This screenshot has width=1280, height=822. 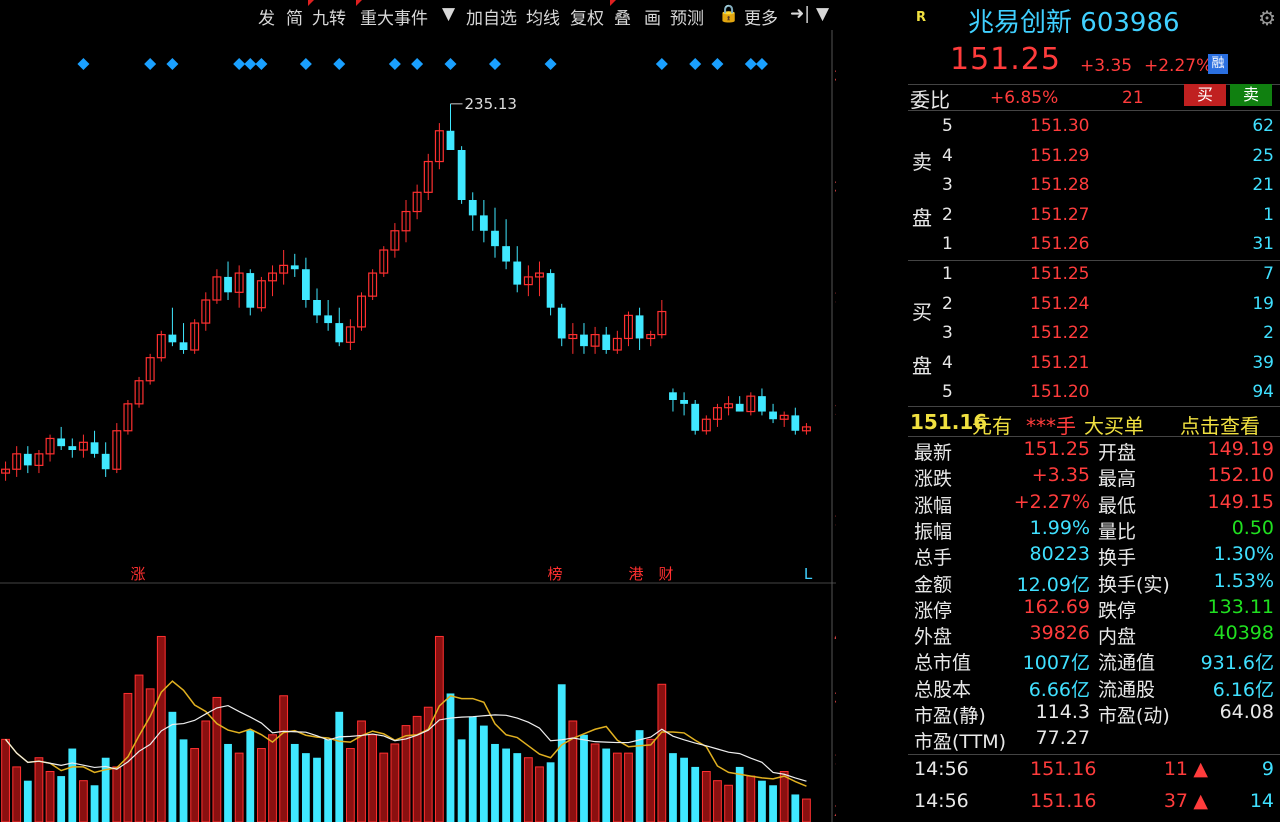 I want to click on toolbar-item-5: 加自选, so click(x=491, y=16).